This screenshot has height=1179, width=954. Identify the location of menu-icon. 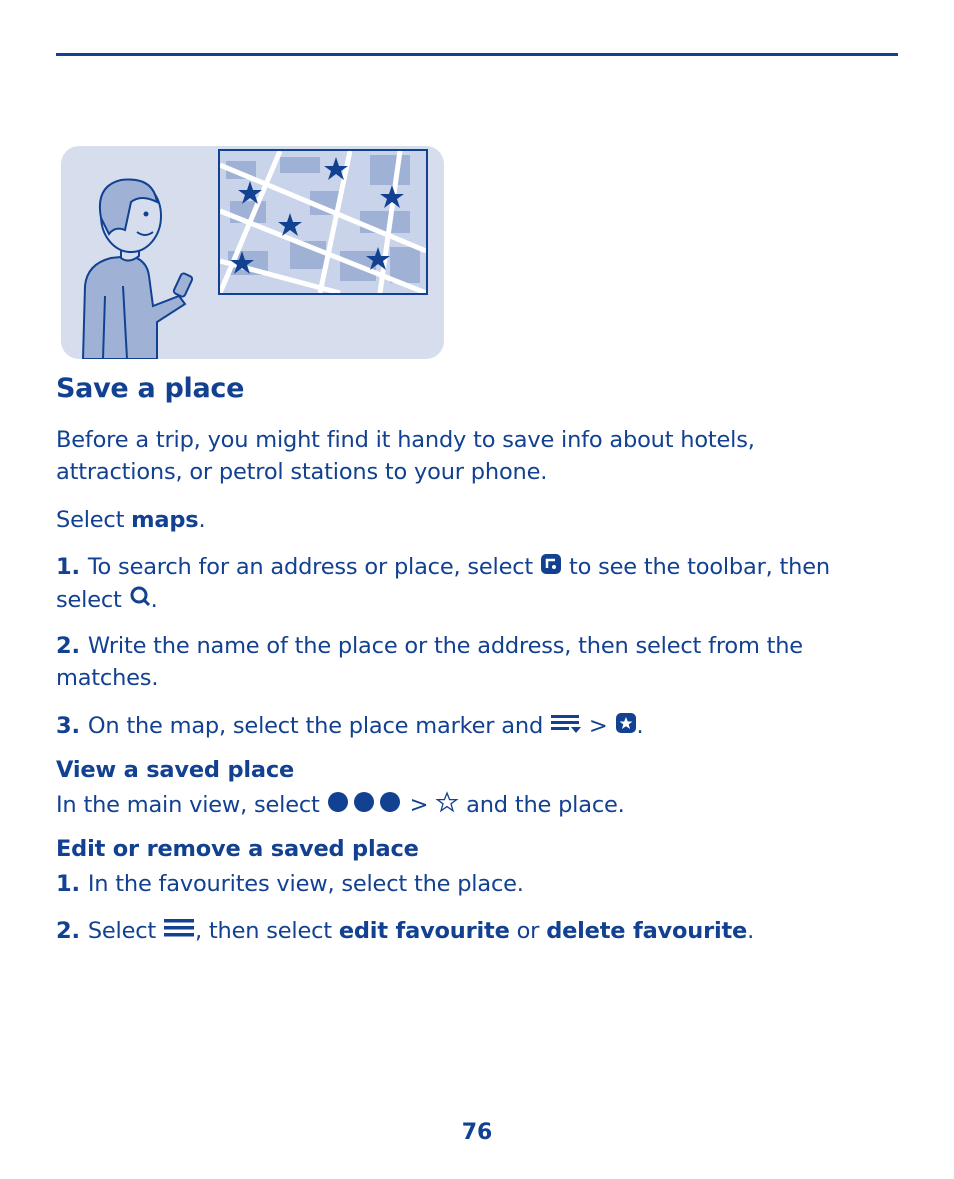
(179, 932).